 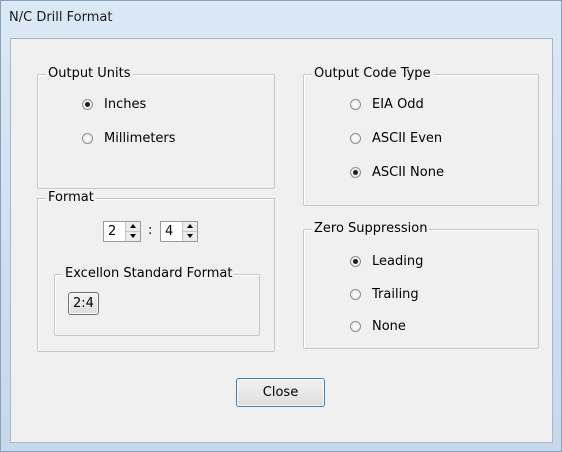 I want to click on excellon-2-4-button: 2:4, so click(x=83, y=303).